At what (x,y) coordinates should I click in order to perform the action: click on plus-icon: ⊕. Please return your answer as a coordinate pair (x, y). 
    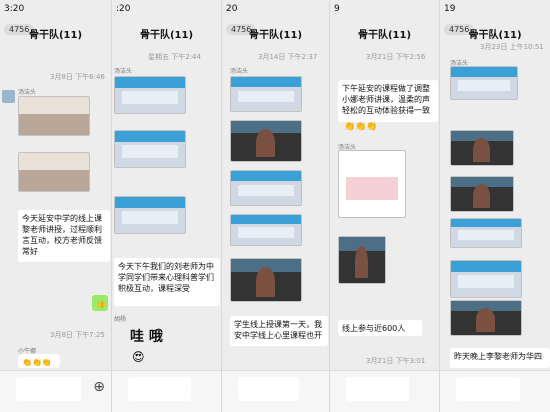
    Looking at the image, I should click on (99, 387).